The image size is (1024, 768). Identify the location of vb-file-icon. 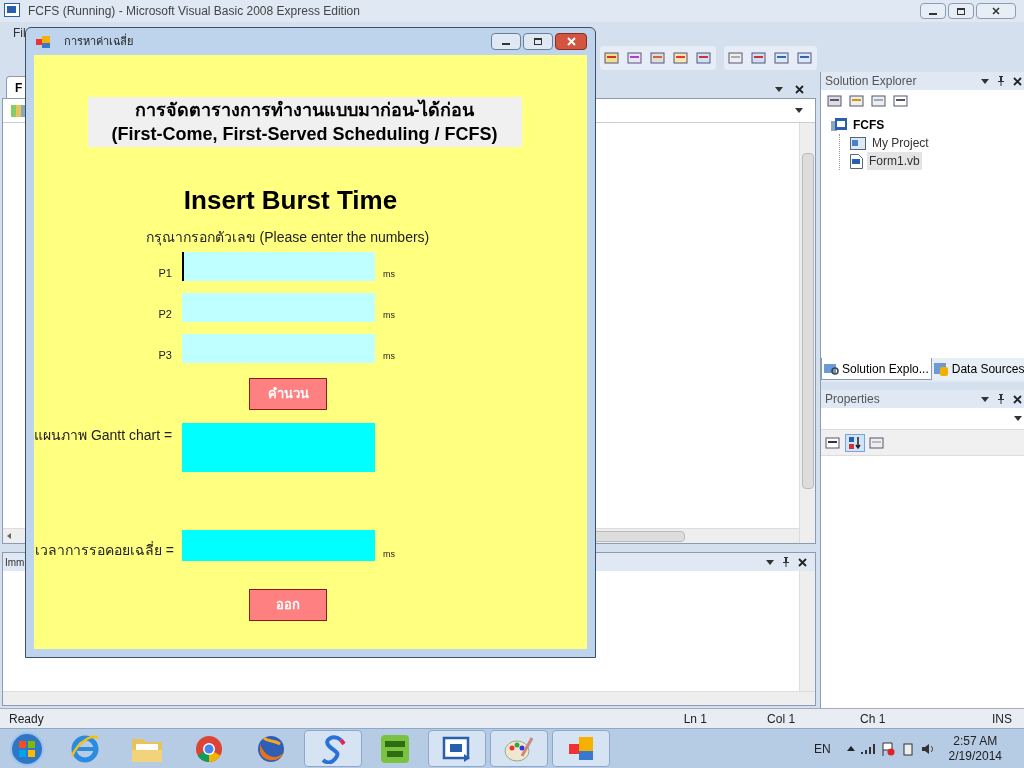
(856, 161).